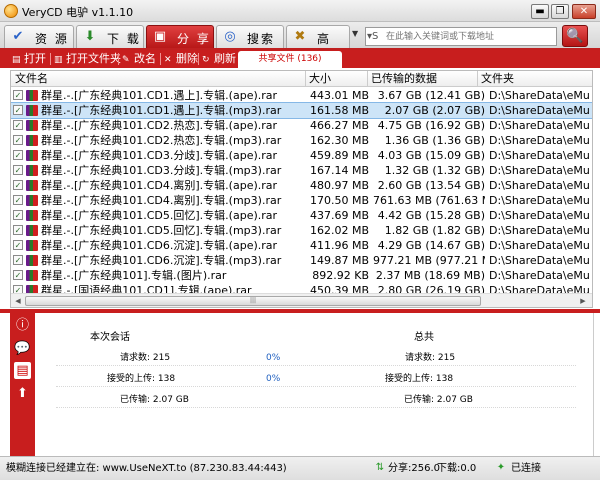 This screenshot has width=600, height=480. I want to click on file-name: 群星.-.[广东经典101.CD1.遇上].专辑.(ape).rar, so click(159, 95).